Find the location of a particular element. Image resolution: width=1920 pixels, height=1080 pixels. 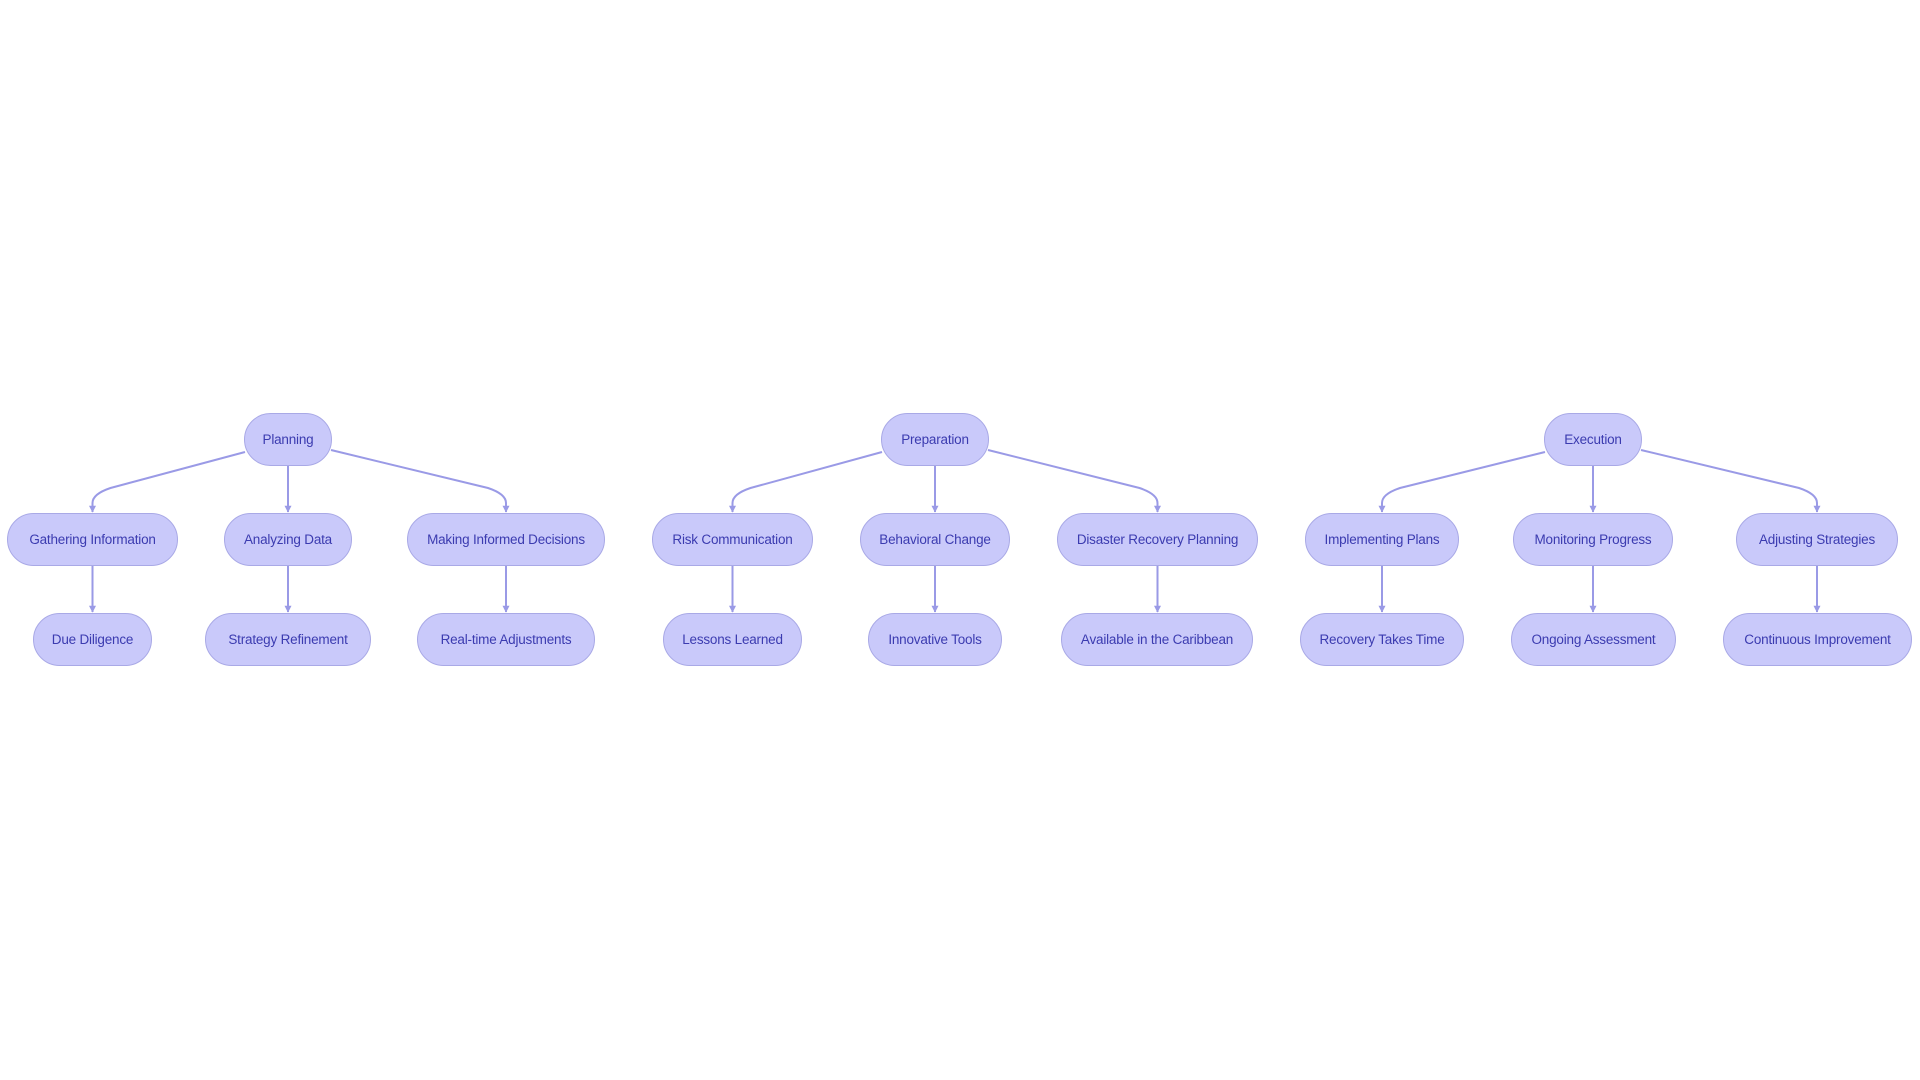

node-lessons-learned: Lessons Learned is located at coordinates (732, 639).